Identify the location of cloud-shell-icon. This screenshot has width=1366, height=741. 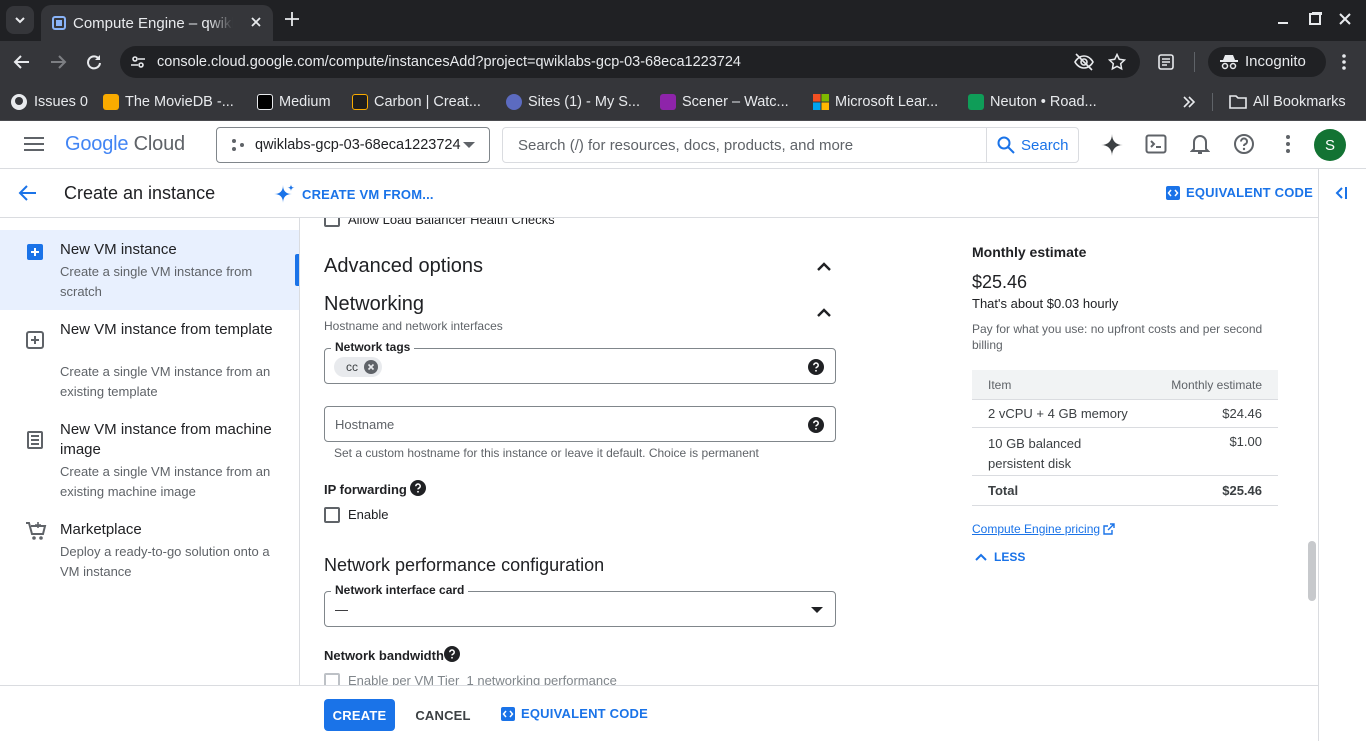
(1156, 144).